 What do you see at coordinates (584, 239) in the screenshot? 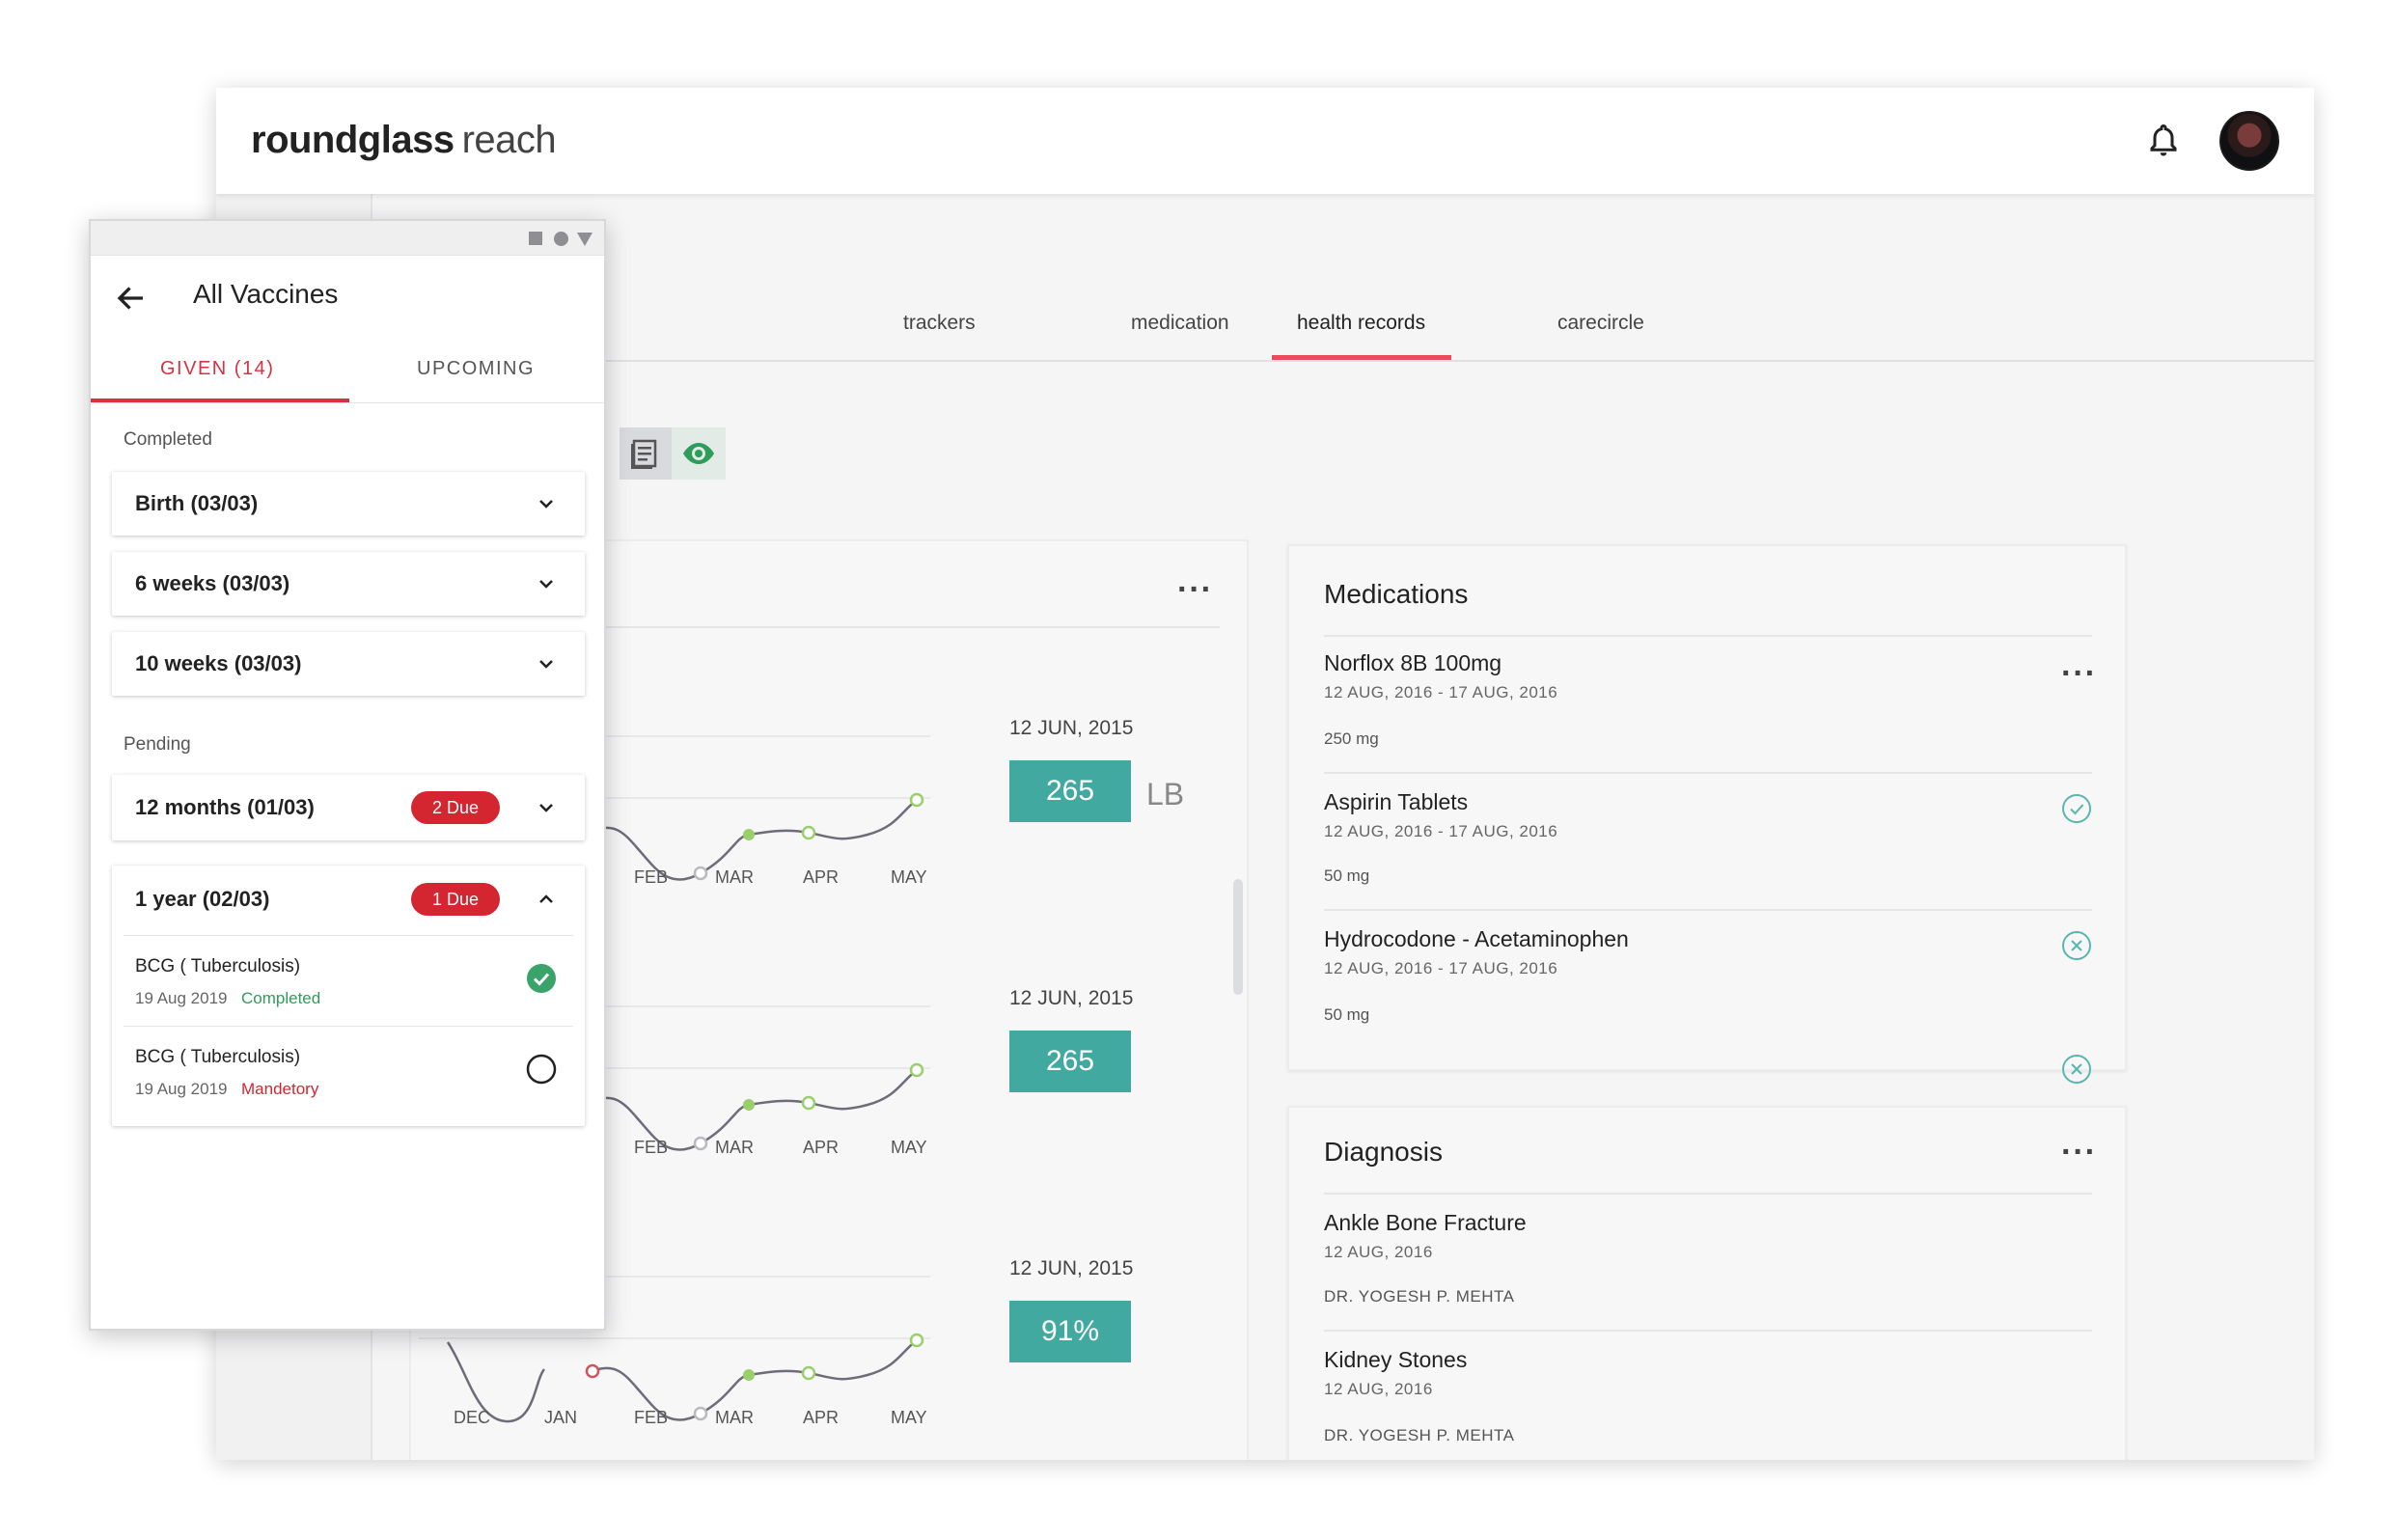
I see `status-triangle-icon` at bounding box center [584, 239].